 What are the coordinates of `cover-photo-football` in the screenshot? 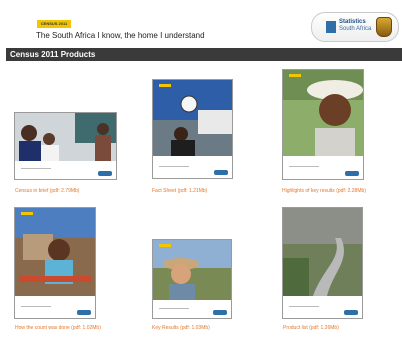 It's located at (192, 118).